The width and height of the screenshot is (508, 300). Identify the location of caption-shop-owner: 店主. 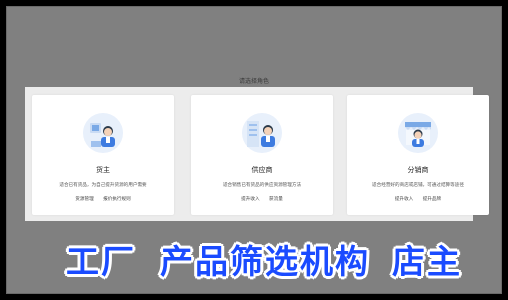
(427, 261).